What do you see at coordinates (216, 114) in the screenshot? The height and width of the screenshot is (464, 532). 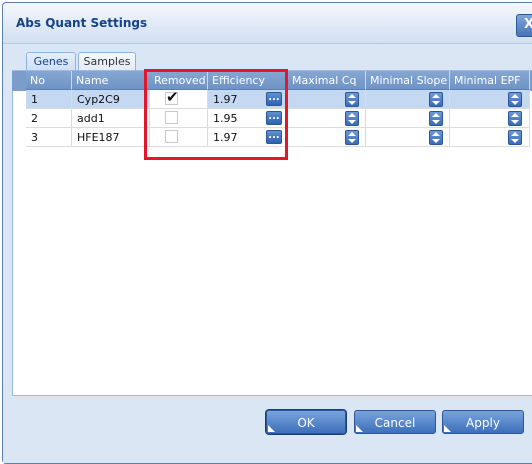 I see `annotation-highlight-box` at bounding box center [216, 114].